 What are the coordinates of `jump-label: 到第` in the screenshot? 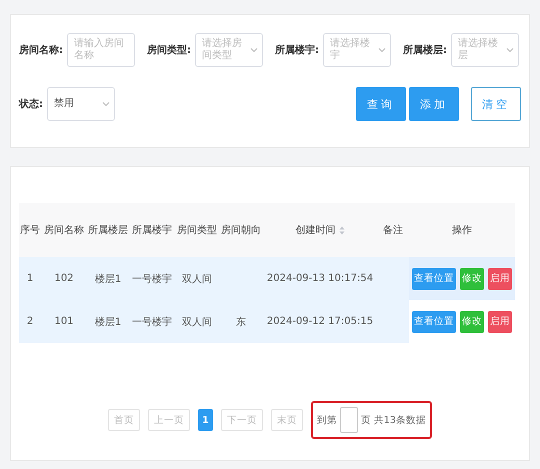 It's located at (326, 420).